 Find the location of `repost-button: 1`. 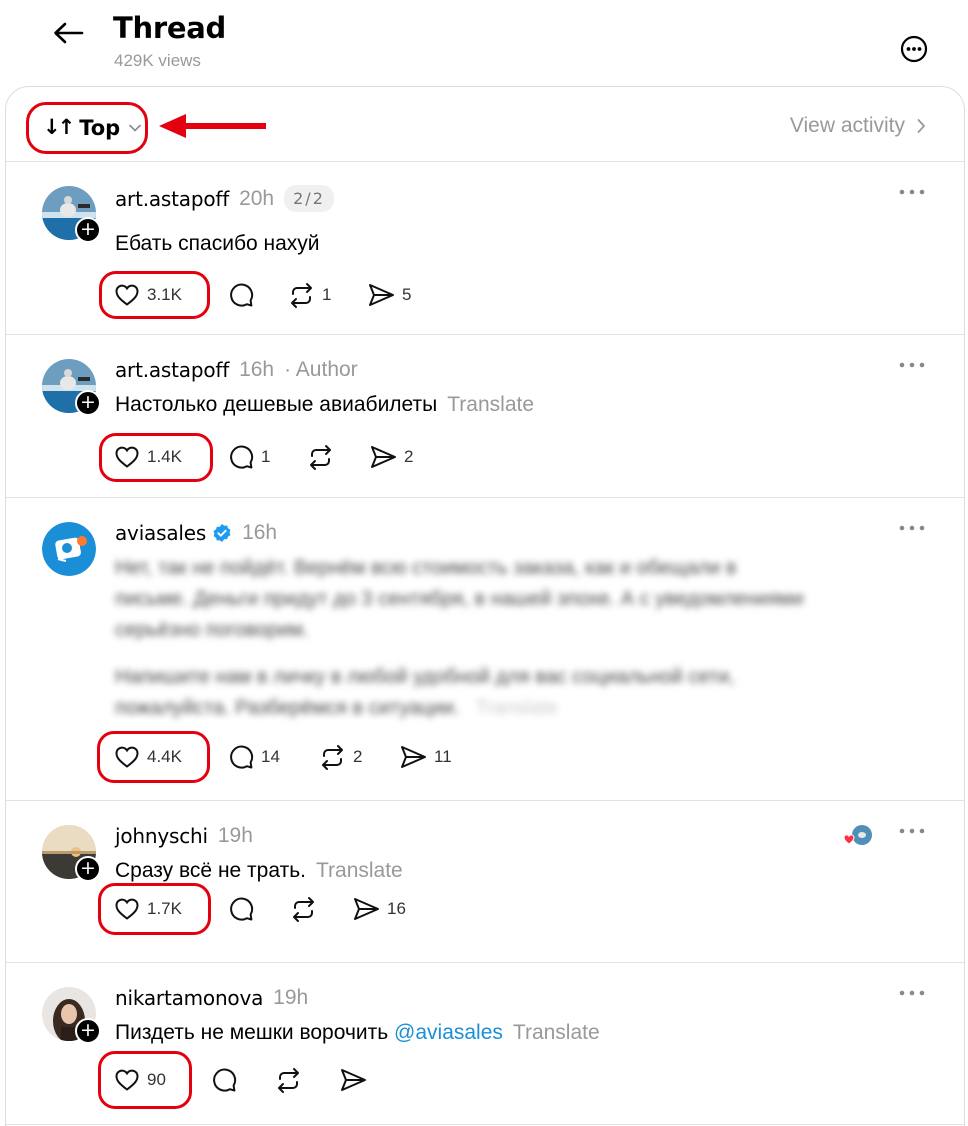

repost-button: 1 is located at coordinates (327, 295).